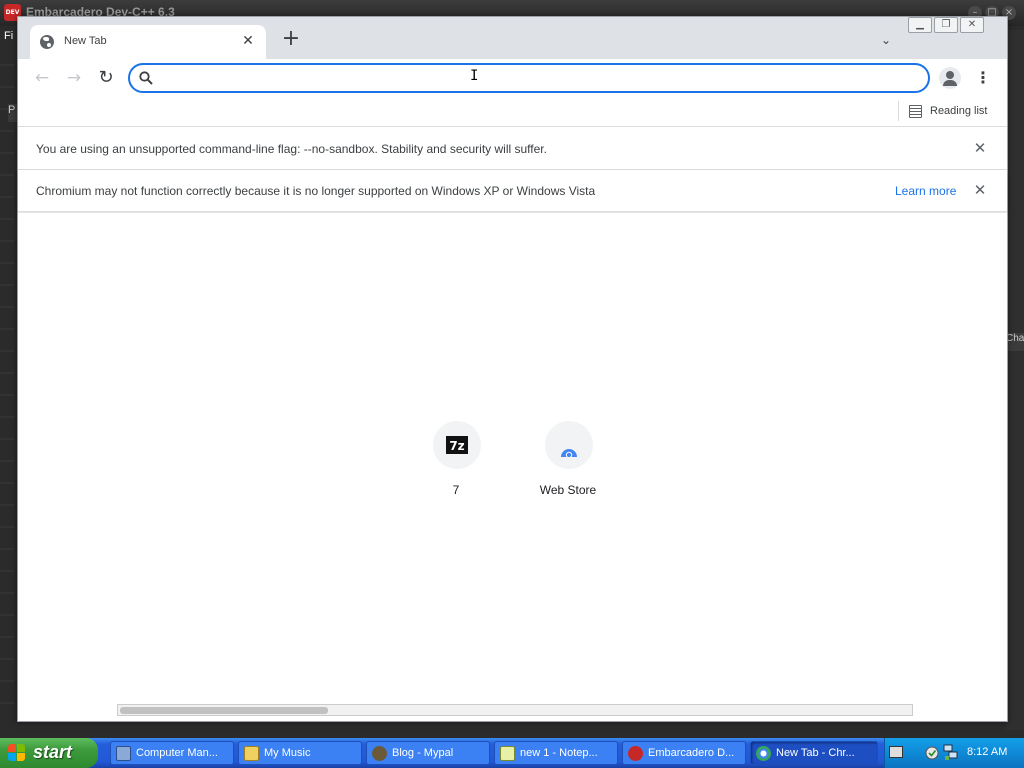 The width and height of the screenshot is (1024, 768). What do you see at coordinates (148, 42) in the screenshot?
I see `tab-new-tab: New Tab ✕` at bounding box center [148, 42].